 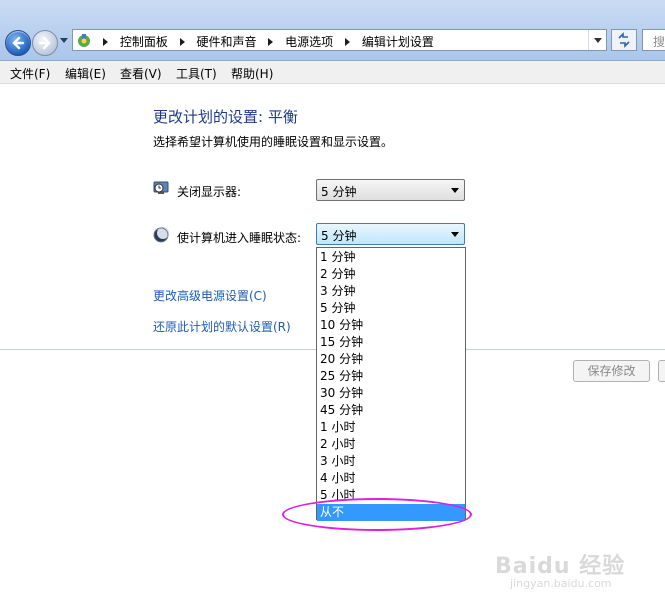 I want to click on recent-pages-arrow-icon, so click(x=64, y=40).